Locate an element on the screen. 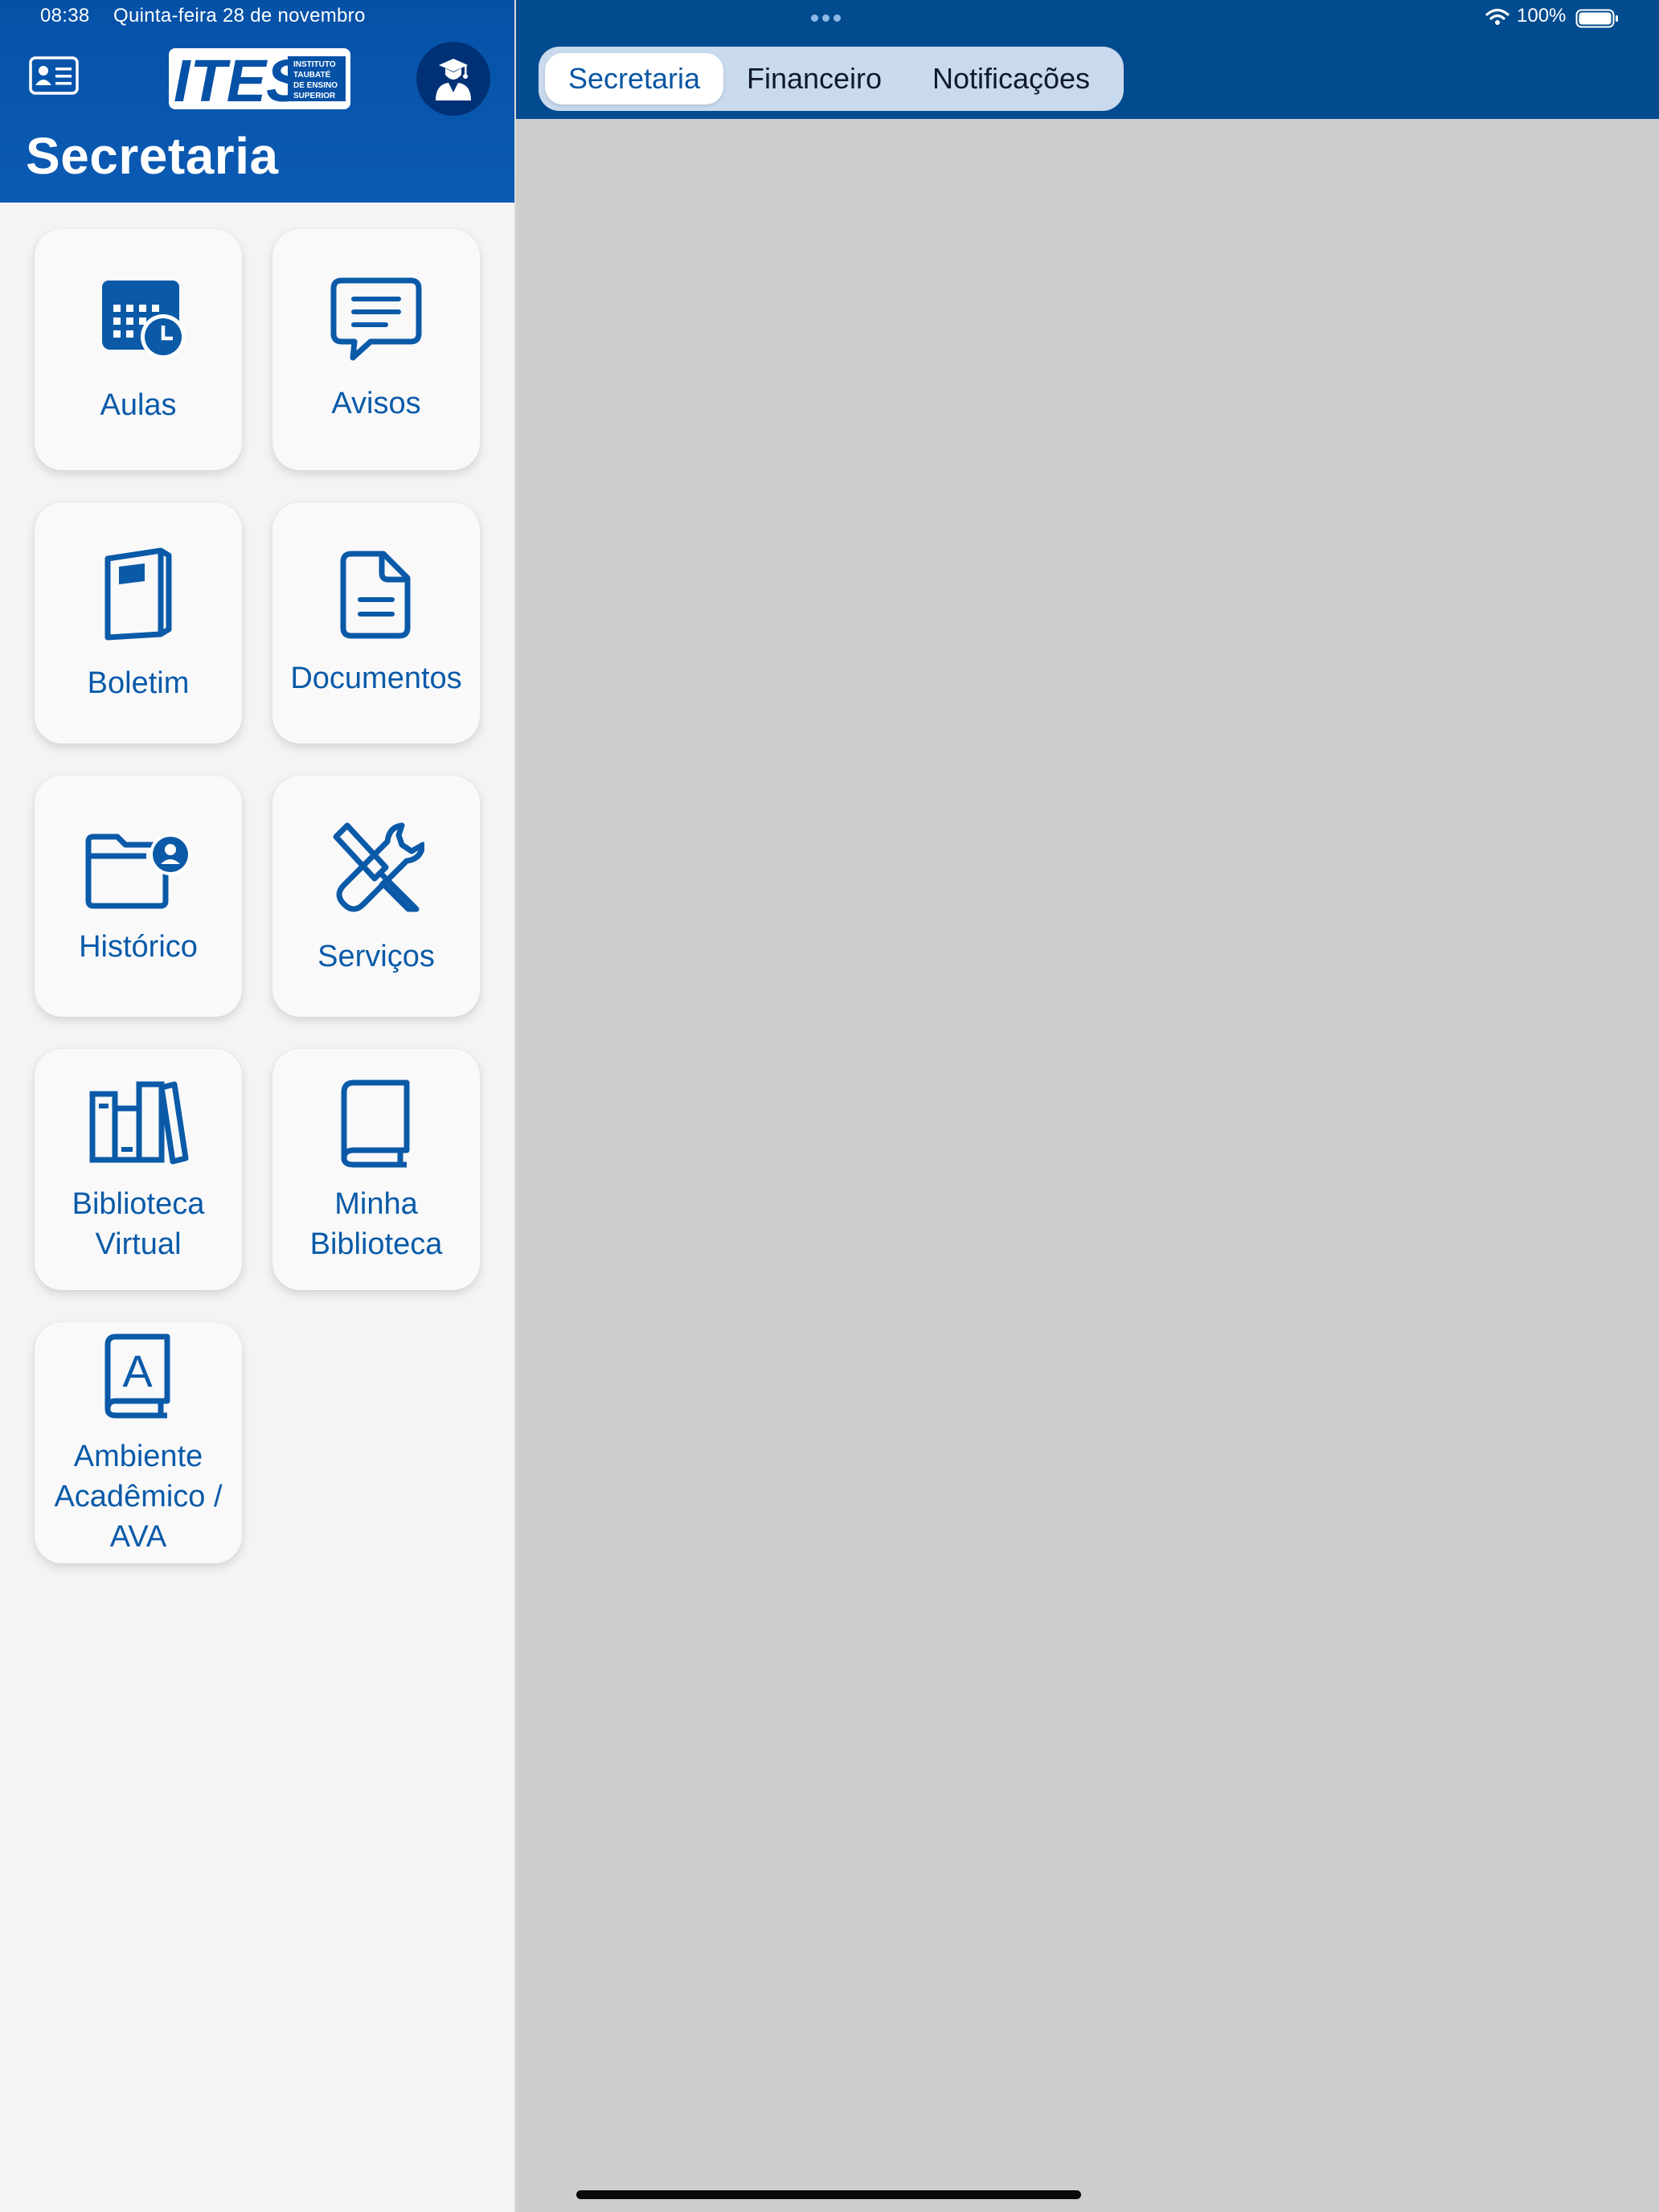  graduate-icon is located at coordinates (453, 79).